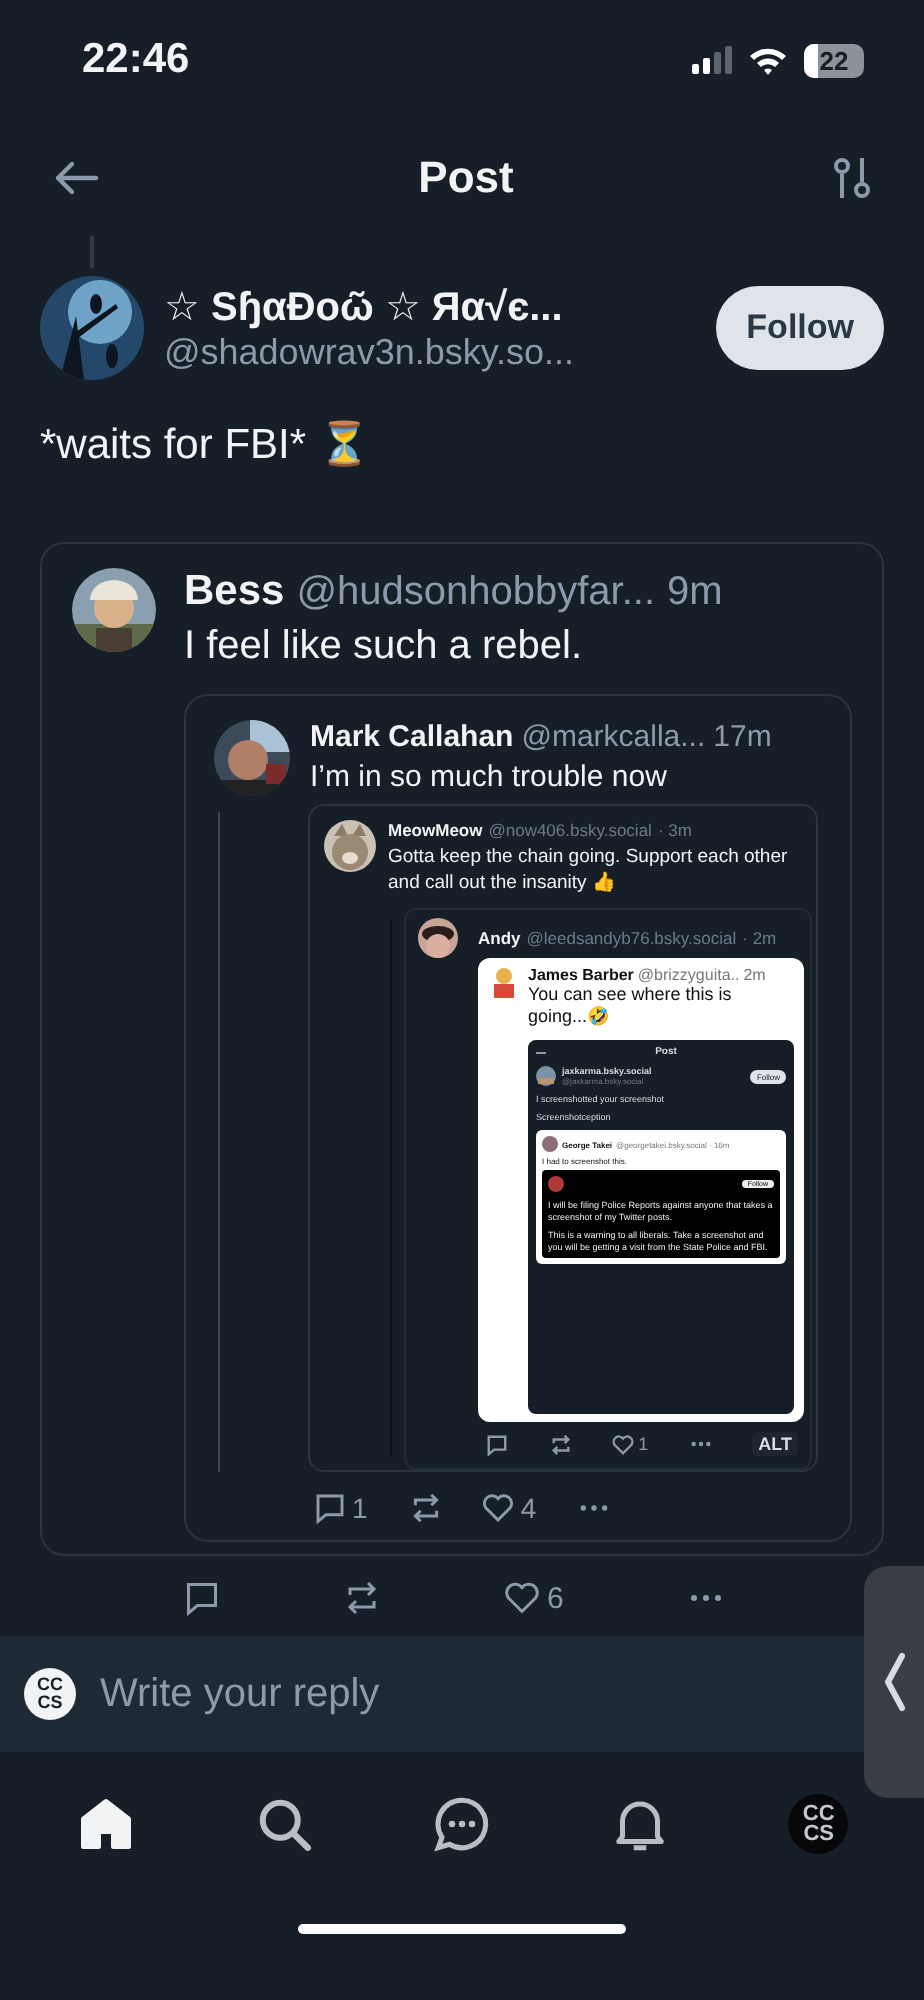 This screenshot has width=924, height=2000. What do you see at coordinates (695, 593) in the screenshot?
I see `post-time: 9m` at bounding box center [695, 593].